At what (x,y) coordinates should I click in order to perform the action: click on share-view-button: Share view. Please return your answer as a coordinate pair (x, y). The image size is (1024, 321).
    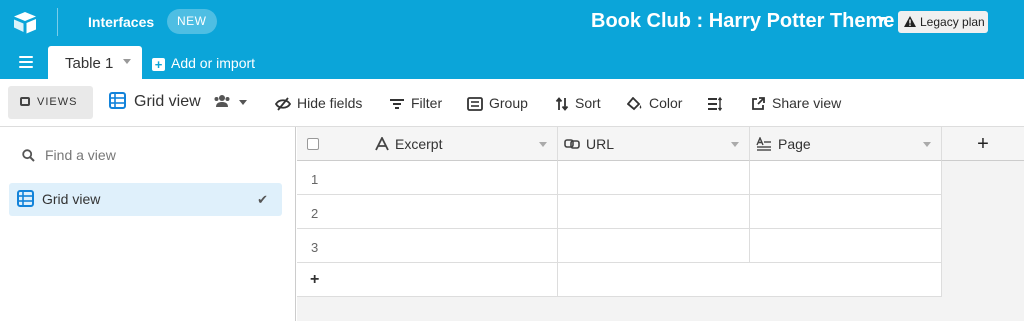
    Looking at the image, I should click on (796, 103).